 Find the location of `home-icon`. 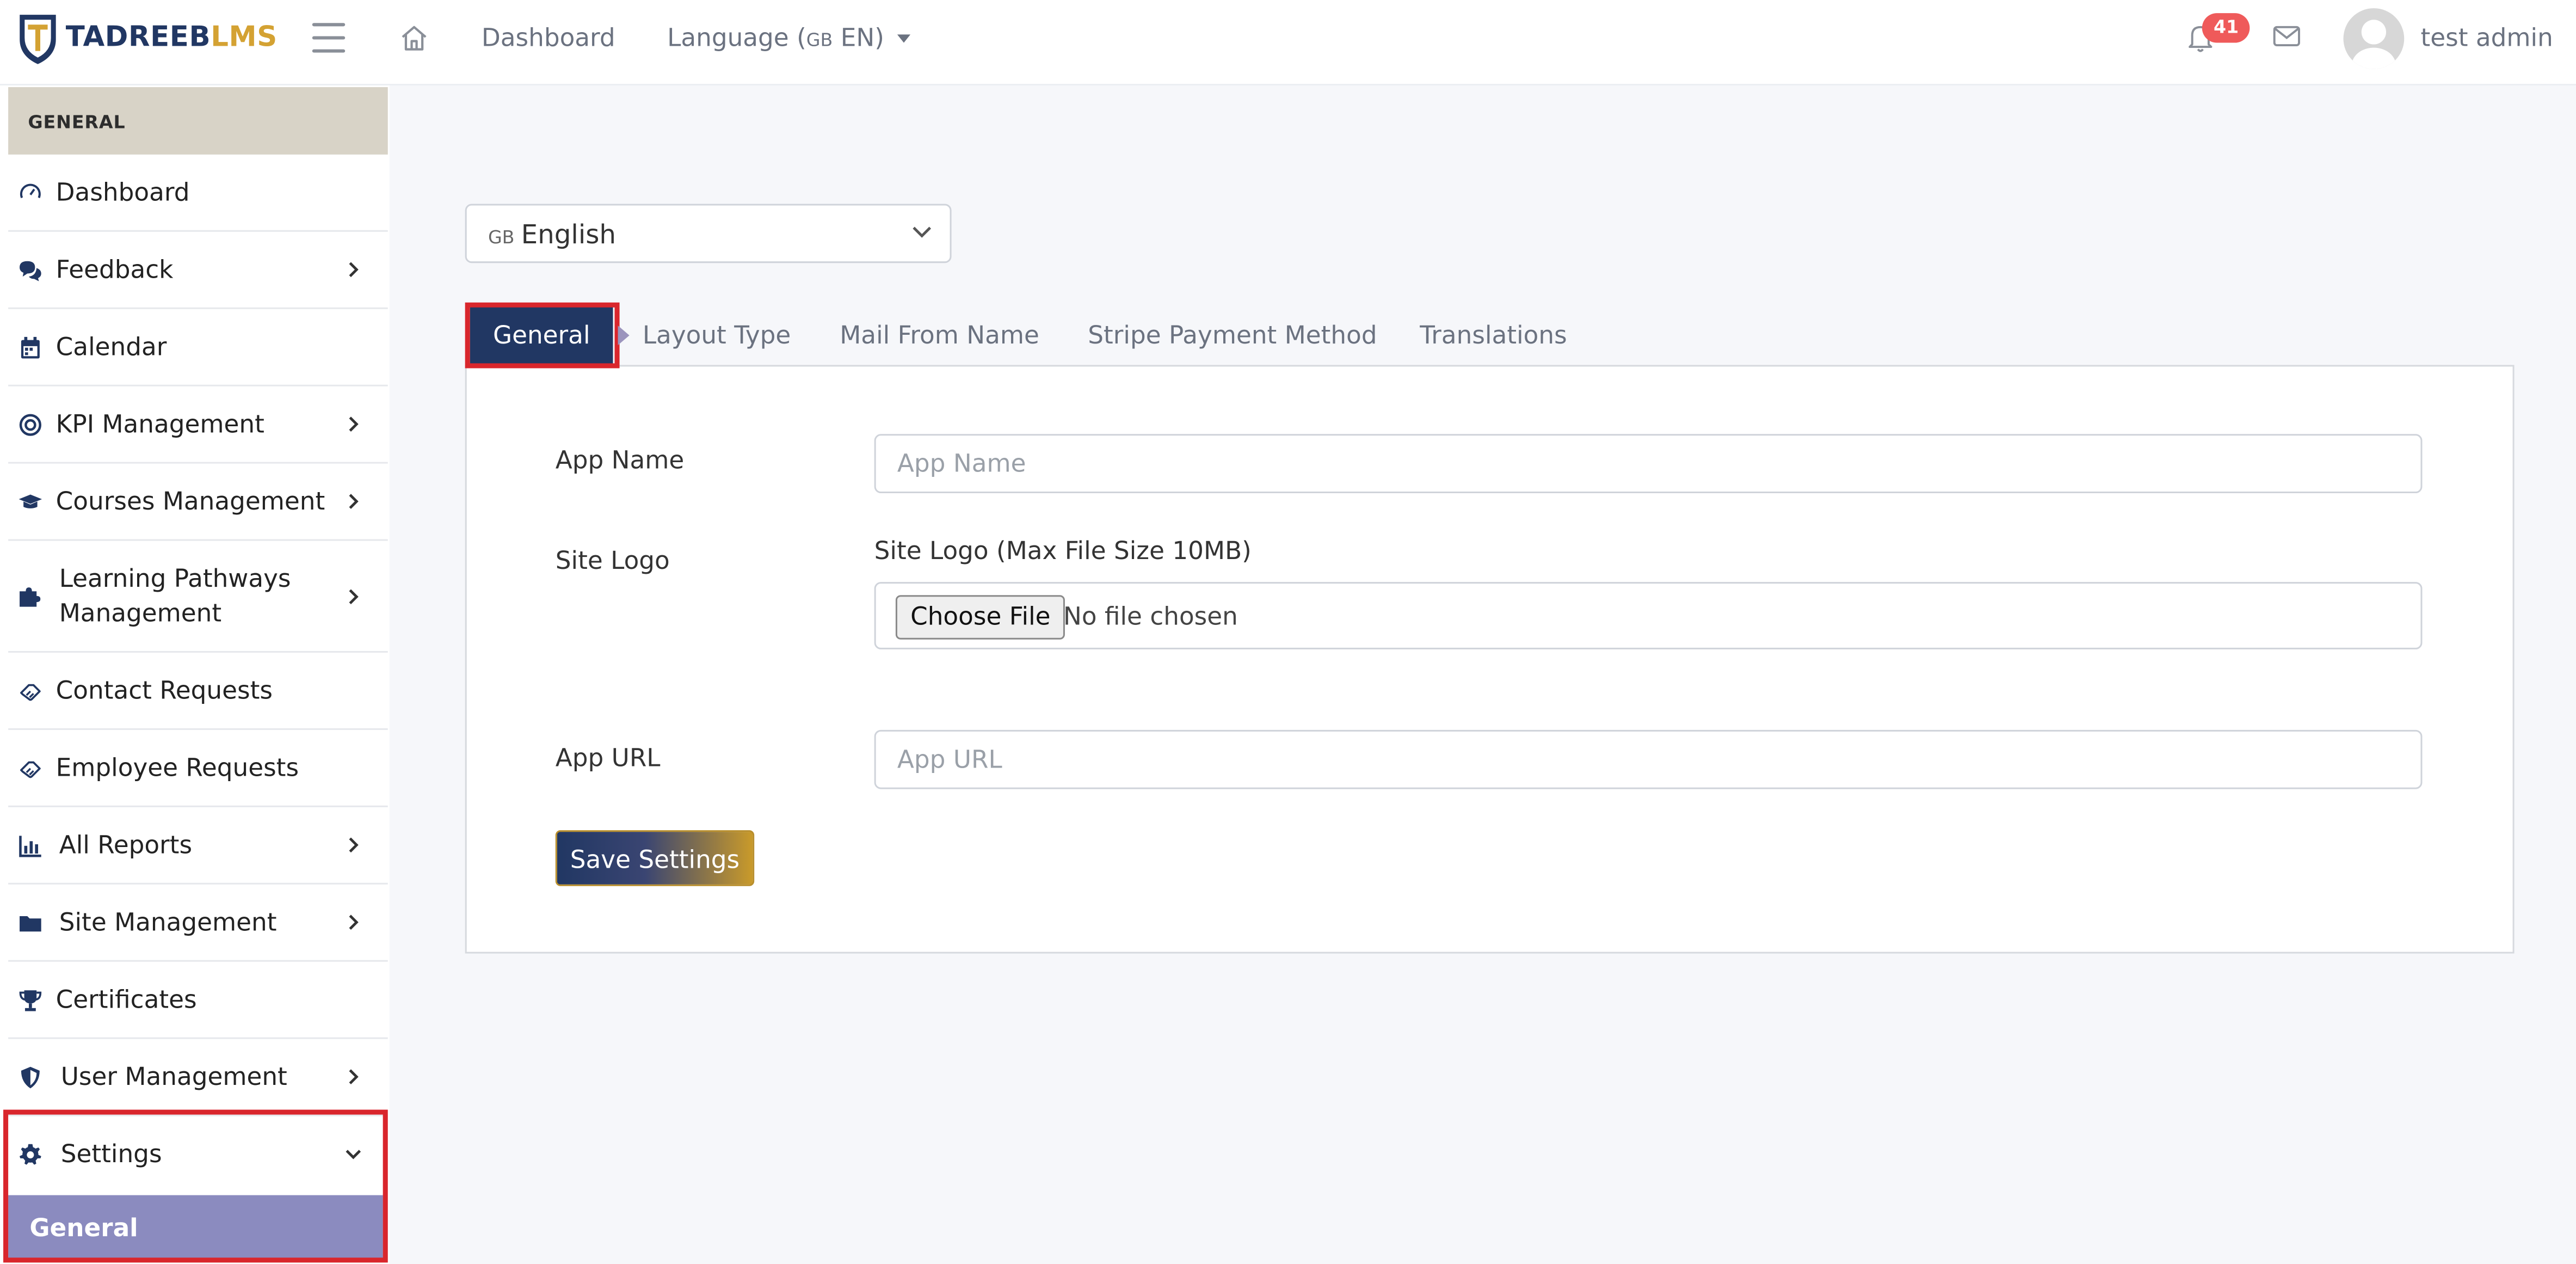

home-icon is located at coordinates (414, 37).